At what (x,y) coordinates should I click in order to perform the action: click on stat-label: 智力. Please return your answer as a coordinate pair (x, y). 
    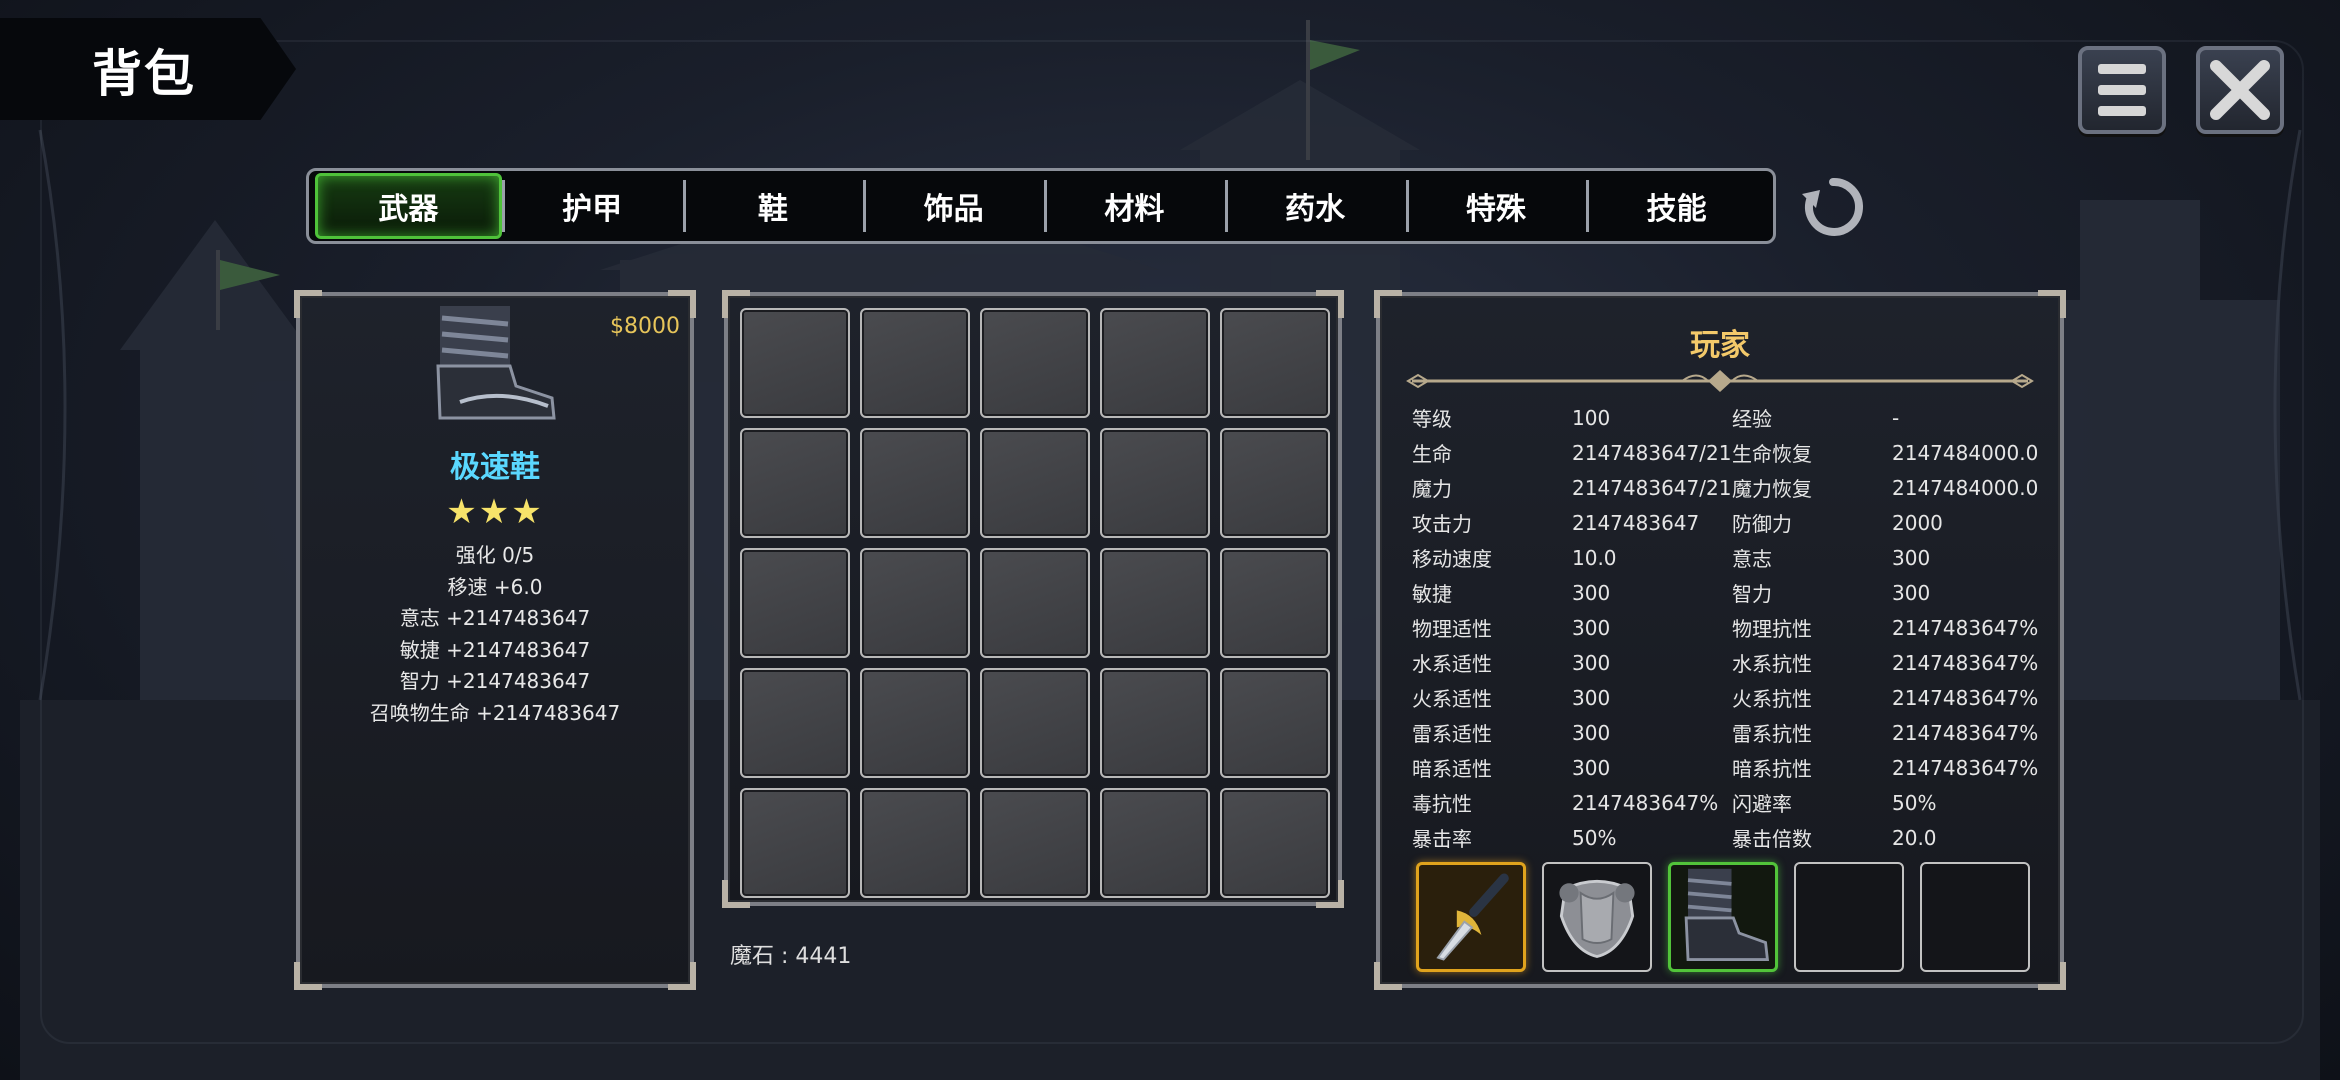
    Looking at the image, I should click on (1752, 594).